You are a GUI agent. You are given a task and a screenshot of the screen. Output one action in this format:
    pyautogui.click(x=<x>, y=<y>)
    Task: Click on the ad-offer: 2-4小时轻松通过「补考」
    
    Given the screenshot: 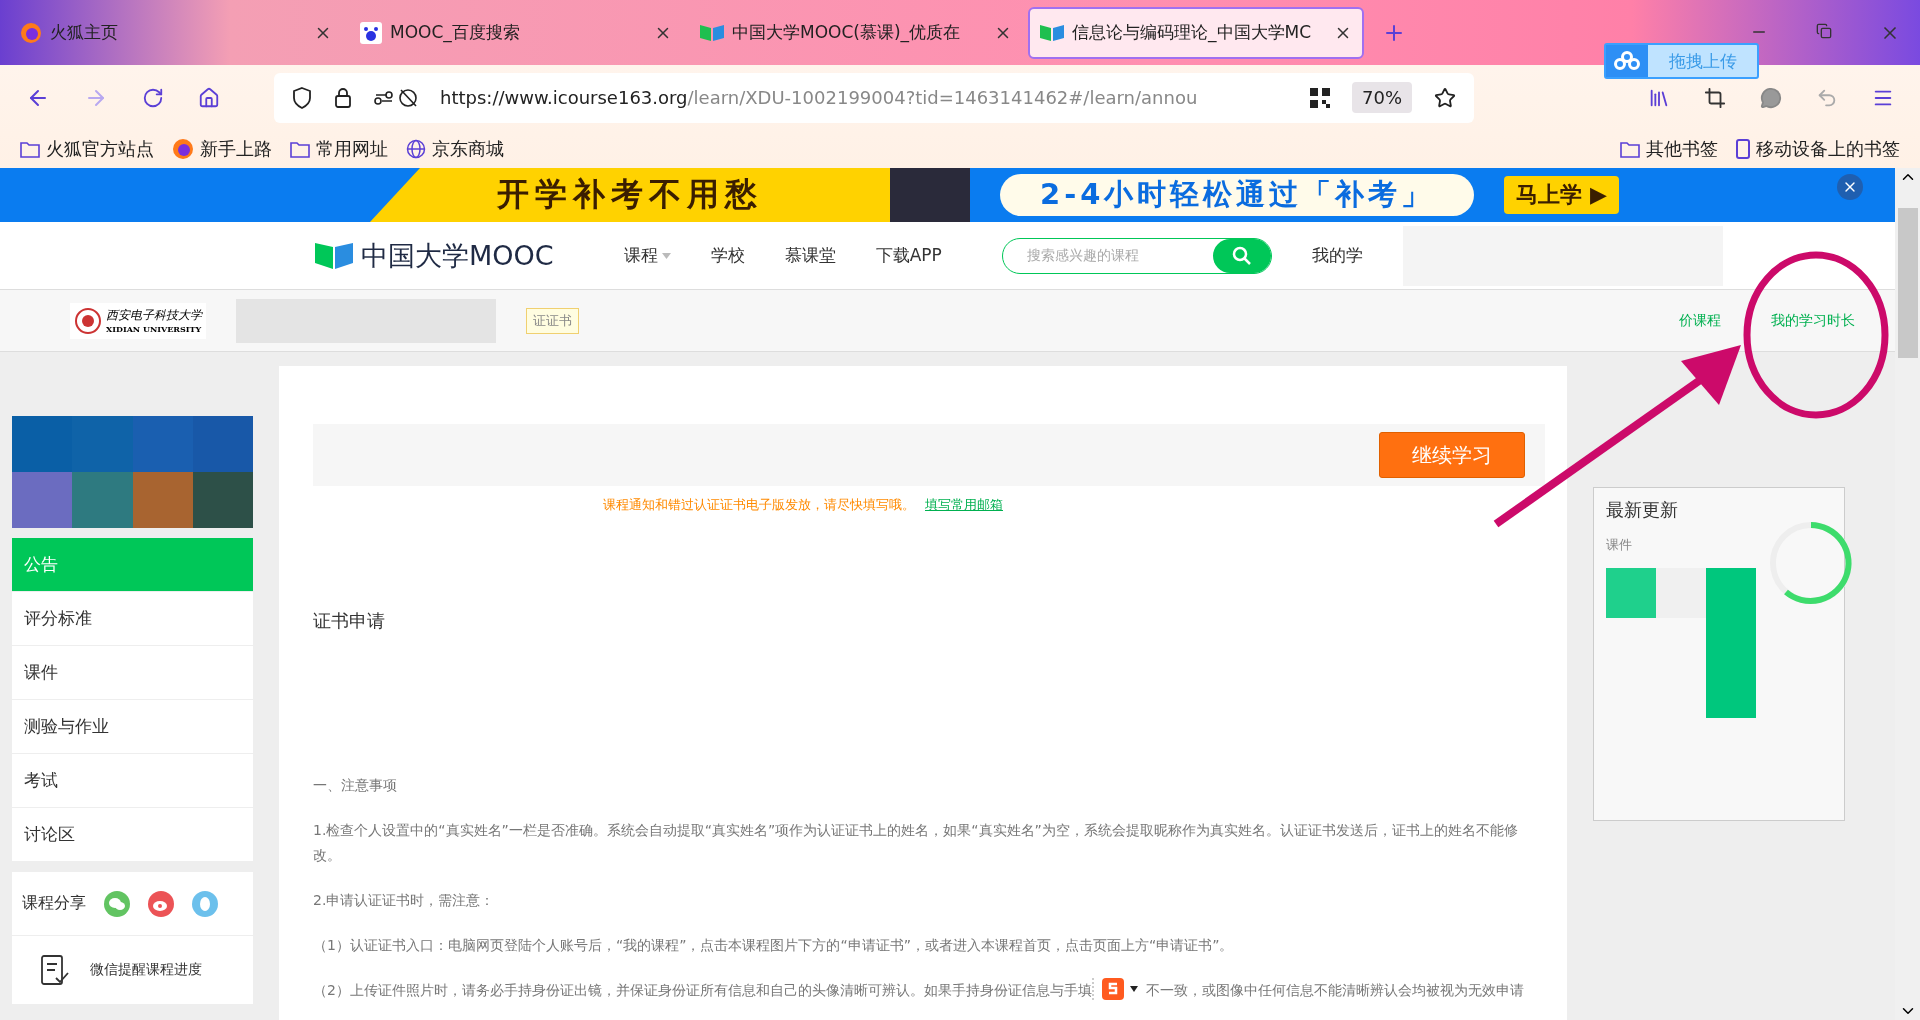 What is the action you would take?
    pyautogui.click(x=1237, y=195)
    